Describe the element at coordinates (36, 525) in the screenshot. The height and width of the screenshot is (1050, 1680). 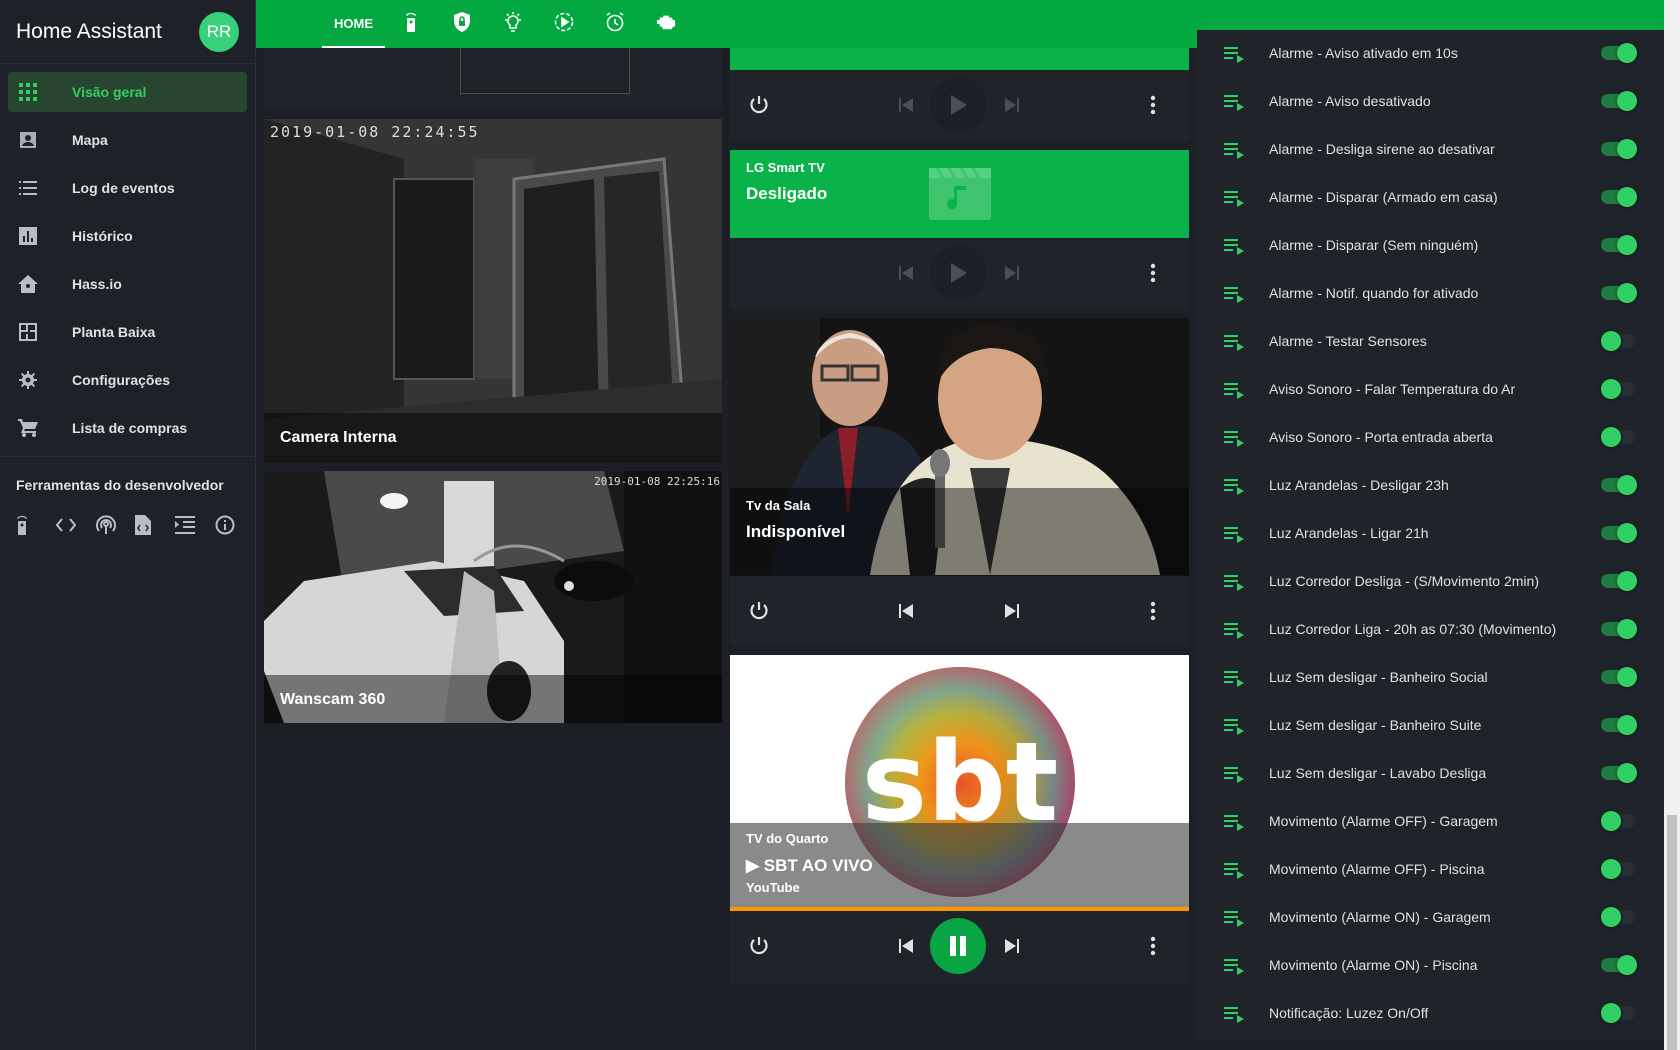
I see `remote-icon` at that location.